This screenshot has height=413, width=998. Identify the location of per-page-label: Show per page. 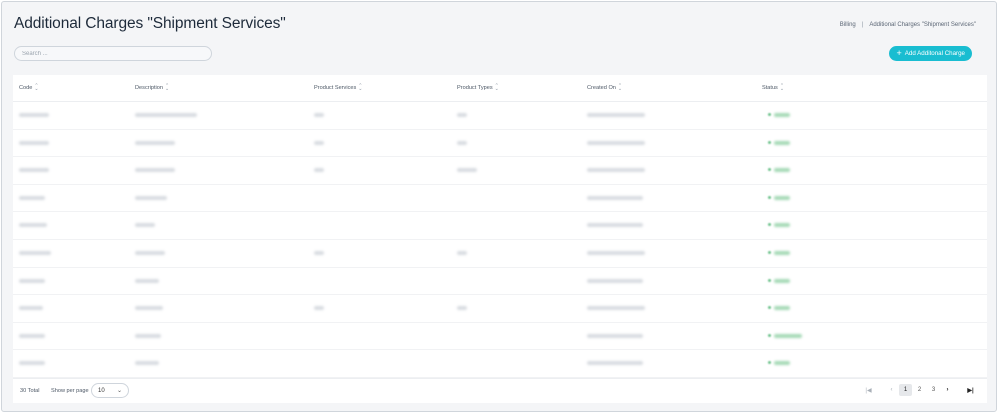
(70, 391).